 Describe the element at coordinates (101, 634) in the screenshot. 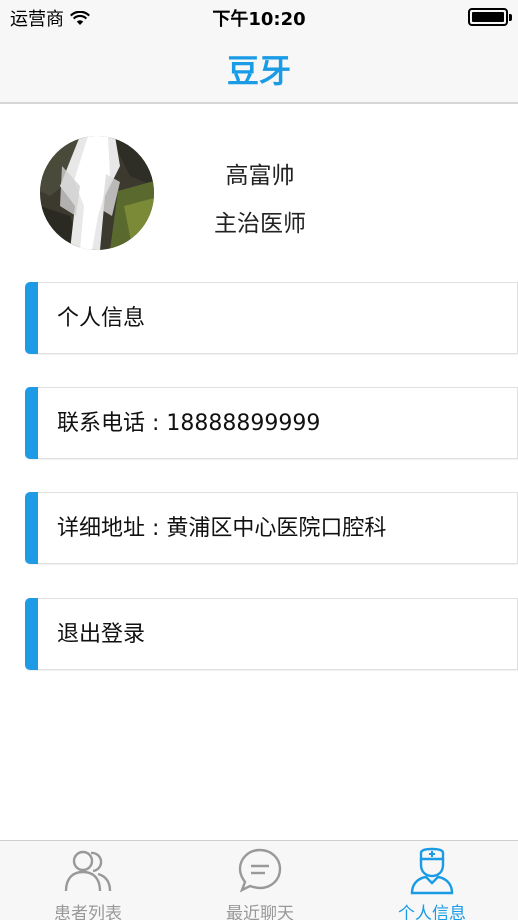

I see `card-label: 退出登录` at that location.